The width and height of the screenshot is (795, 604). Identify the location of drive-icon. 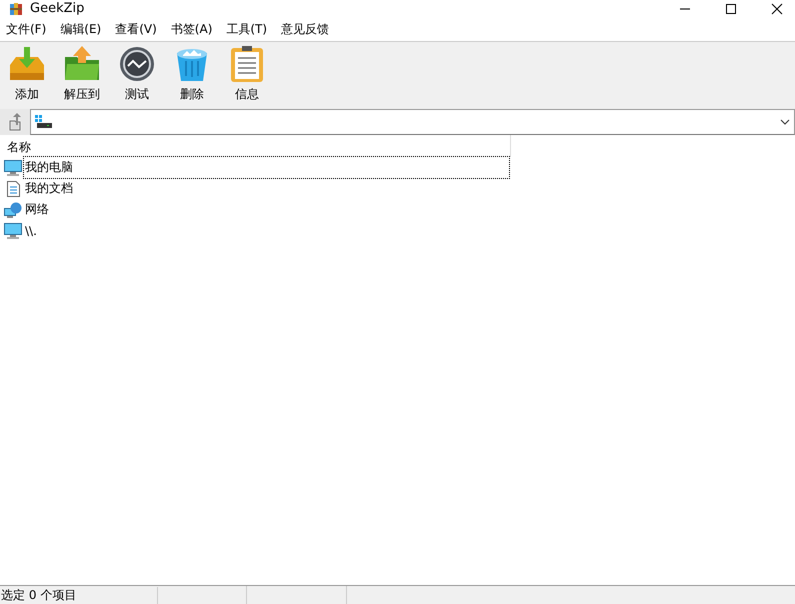
(44, 122).